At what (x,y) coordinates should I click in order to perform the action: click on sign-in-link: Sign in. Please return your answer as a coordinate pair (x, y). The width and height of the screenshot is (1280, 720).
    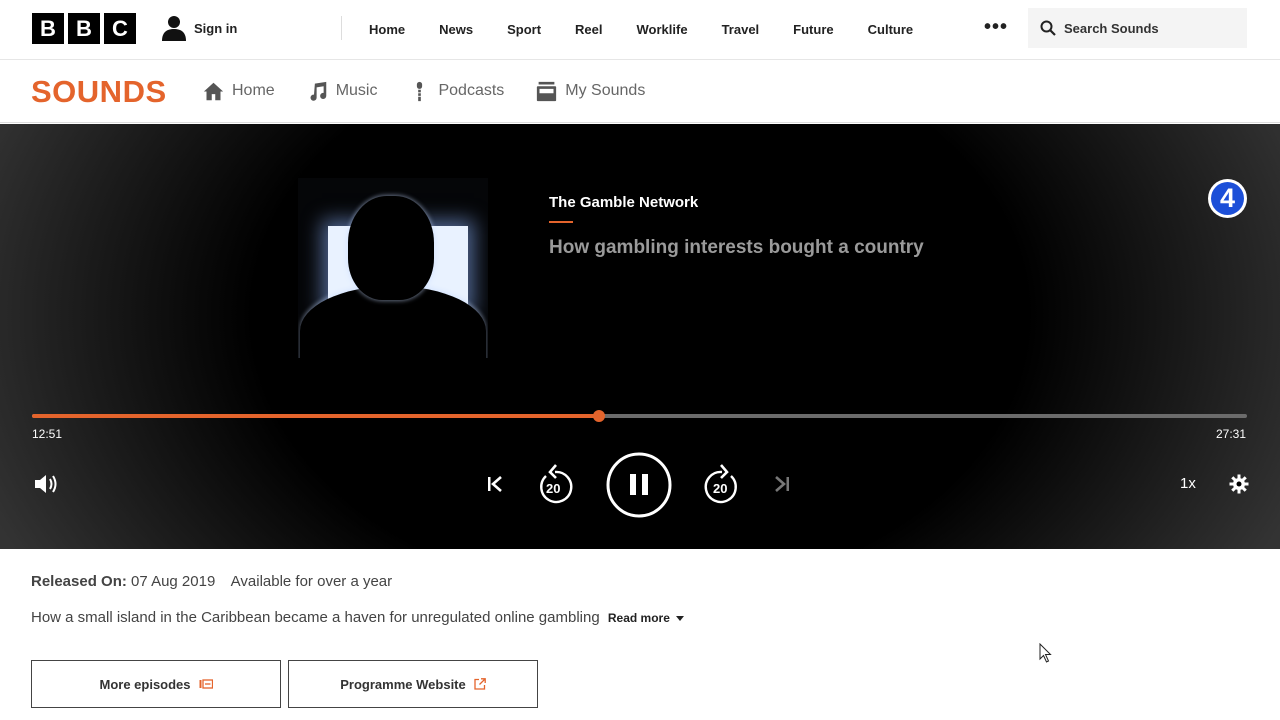
    Looking at the image, I should click on (199, 28).